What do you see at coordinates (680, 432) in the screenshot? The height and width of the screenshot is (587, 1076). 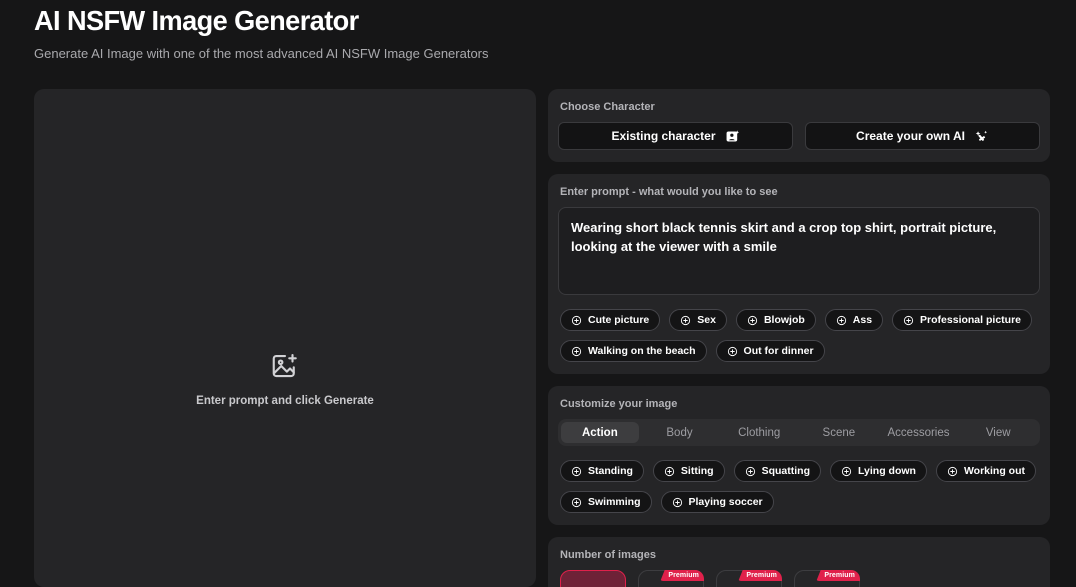 I see `tab-body: Body` at bounding box center [680, 432].